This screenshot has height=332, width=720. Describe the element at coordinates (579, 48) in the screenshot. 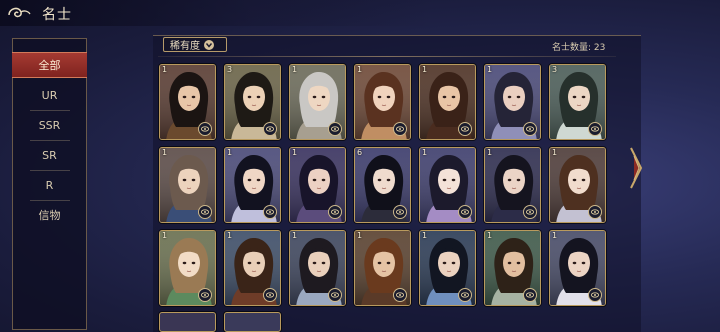

I see `collection-count: 名士数量: 23` at that location.